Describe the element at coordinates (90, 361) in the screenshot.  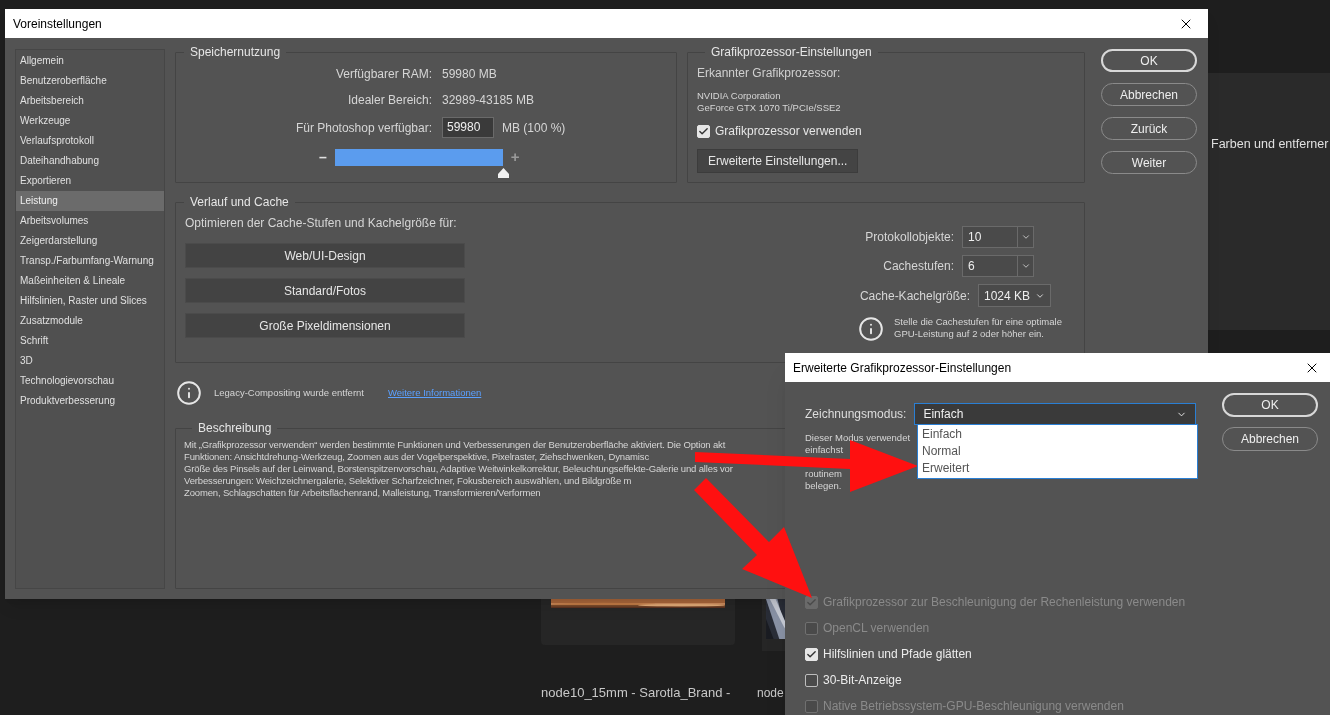
I see `sidebar-item: 3D` at that location.